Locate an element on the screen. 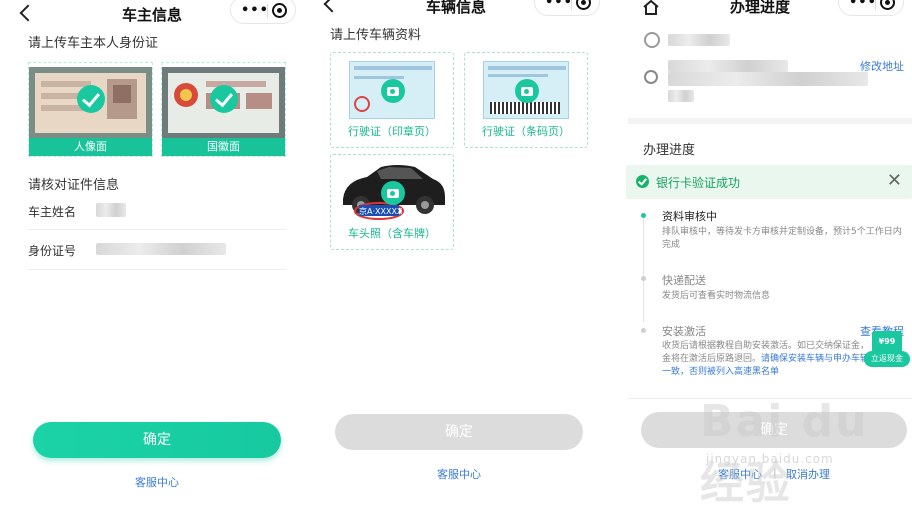 This screenshot has height=511, width=912. cash-back-float-button: ¥99 立返现金 is located at coordinates (887, 349).